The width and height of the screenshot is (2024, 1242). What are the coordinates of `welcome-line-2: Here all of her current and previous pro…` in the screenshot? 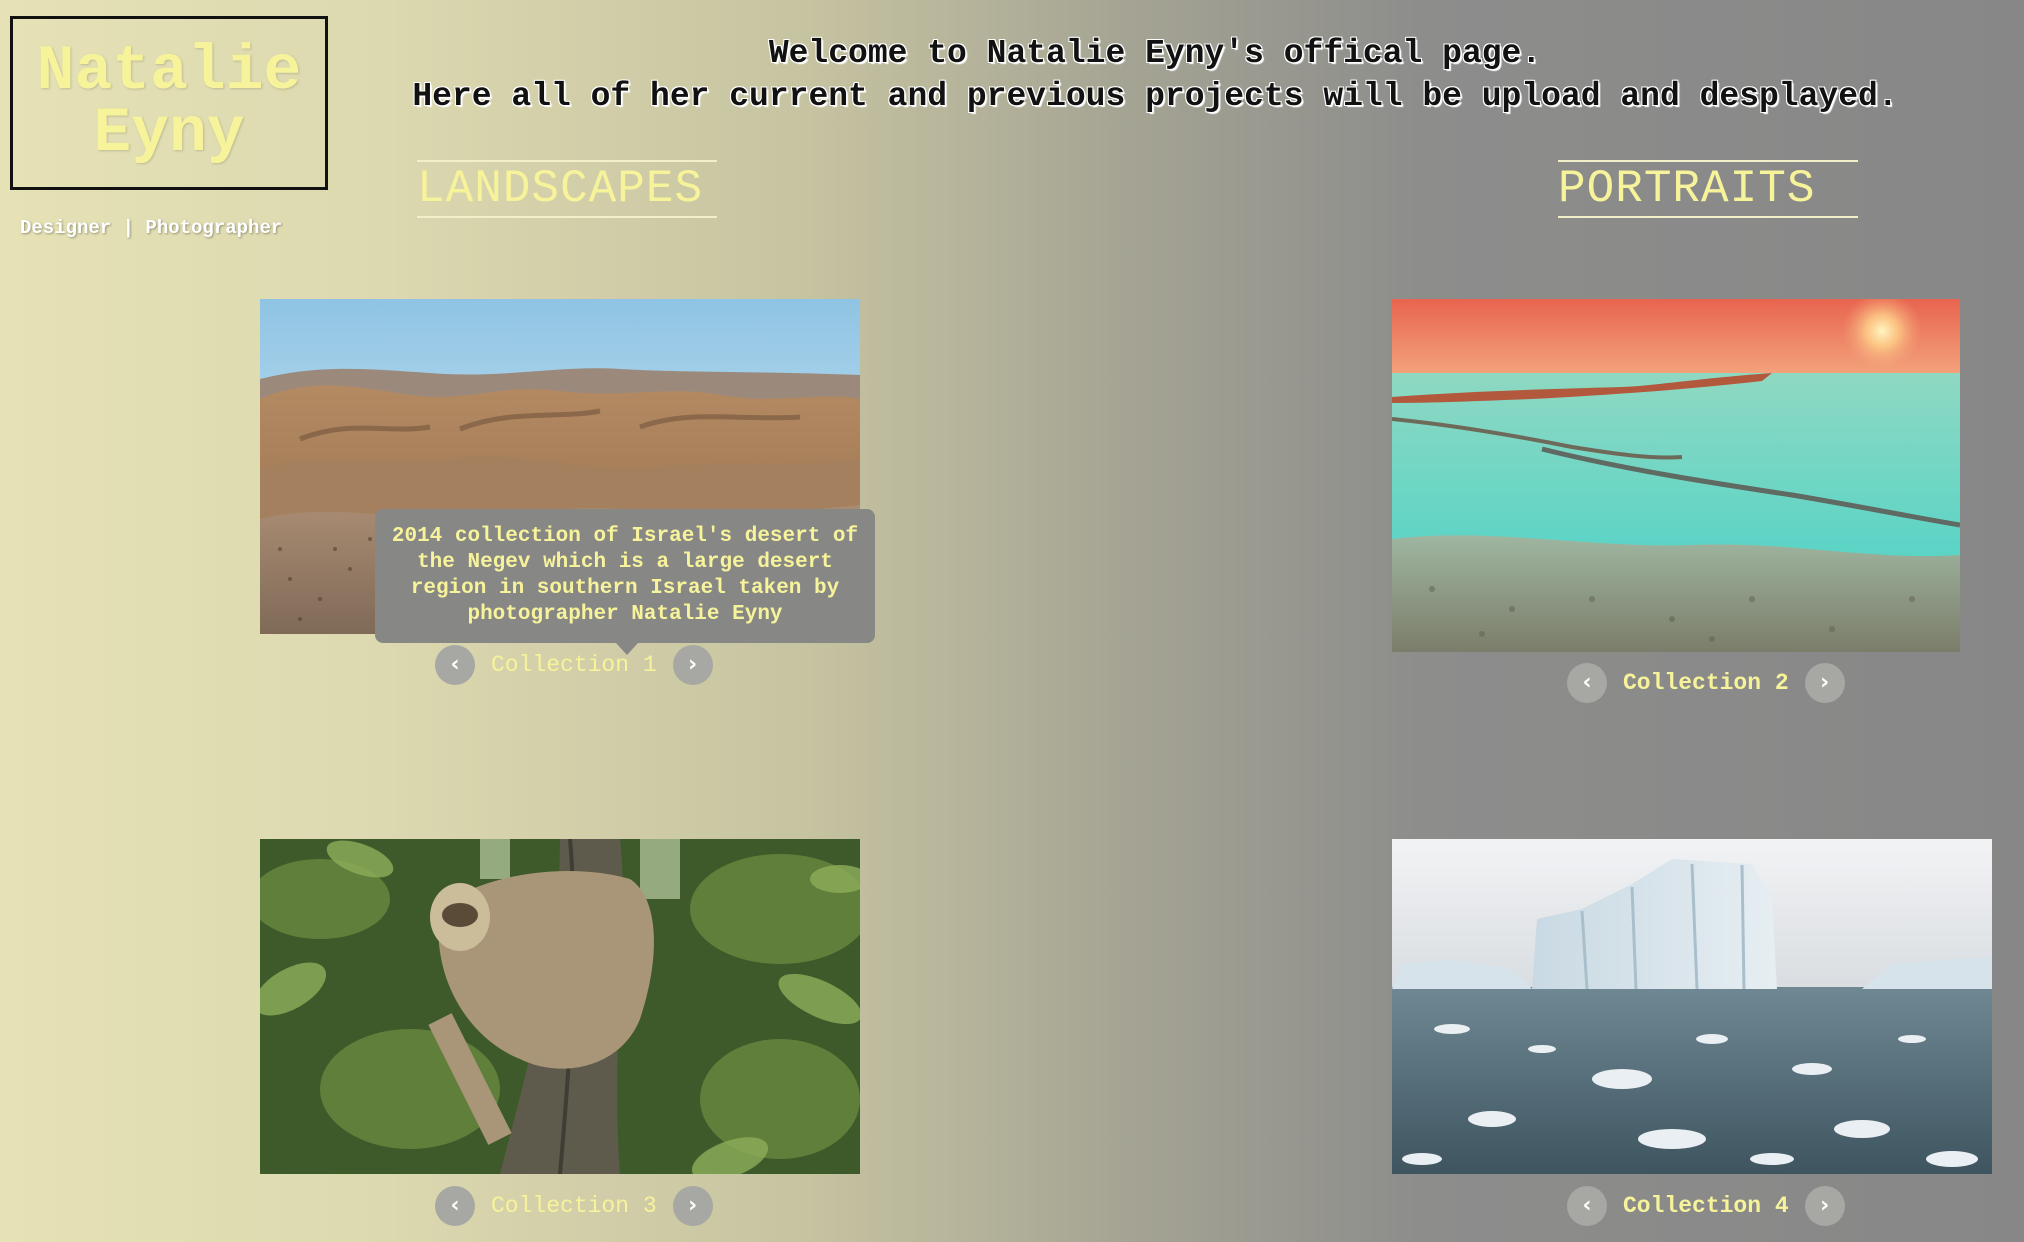 It's located at (1155, 96).